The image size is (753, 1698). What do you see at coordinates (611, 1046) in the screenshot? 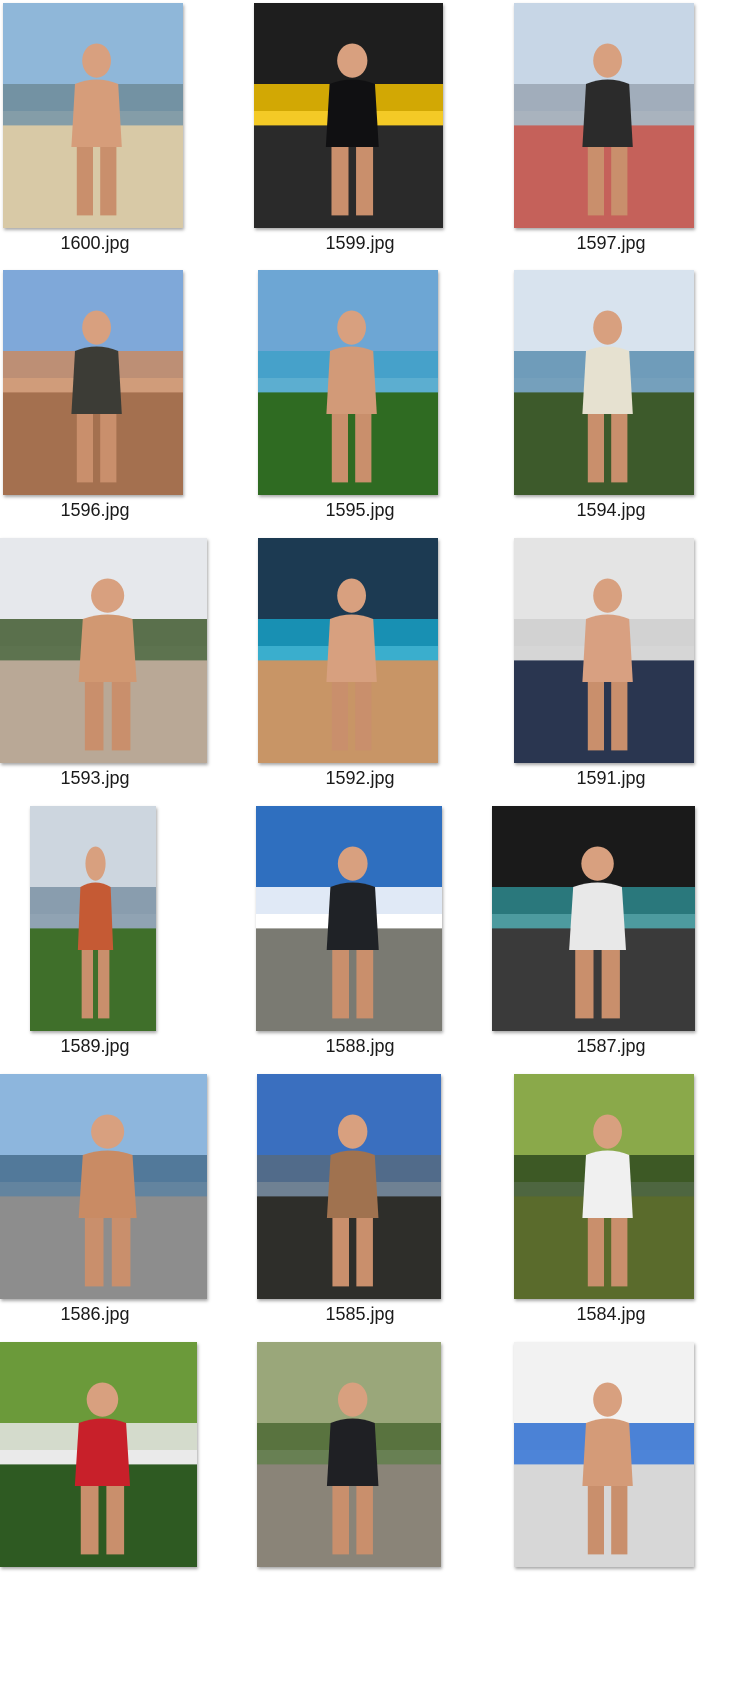
I see `file-name: 1587.jpg` at bounding box center [611, 1046].